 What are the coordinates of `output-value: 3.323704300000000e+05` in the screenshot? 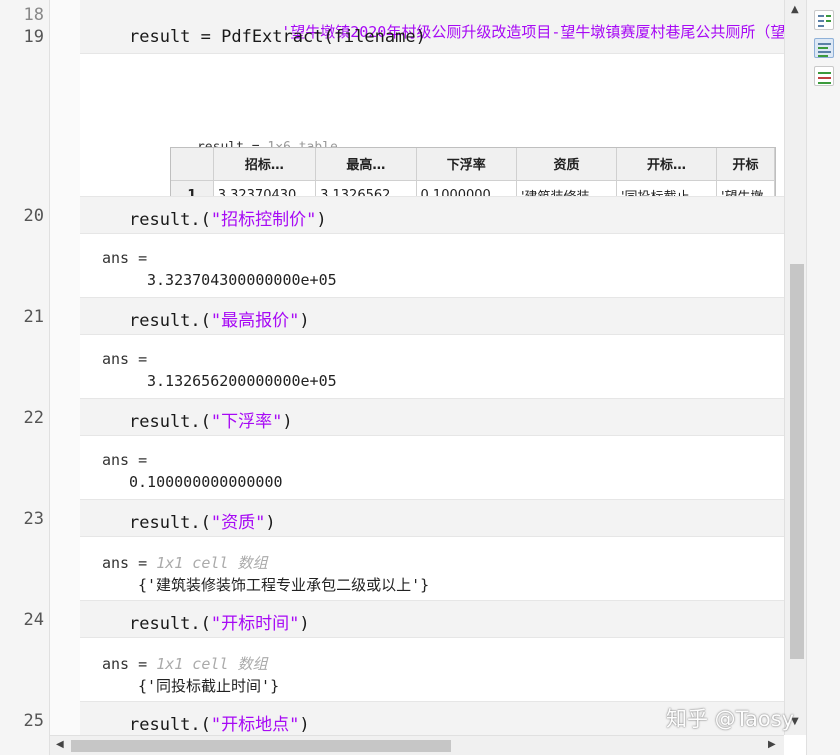 It's located at (242, 280).